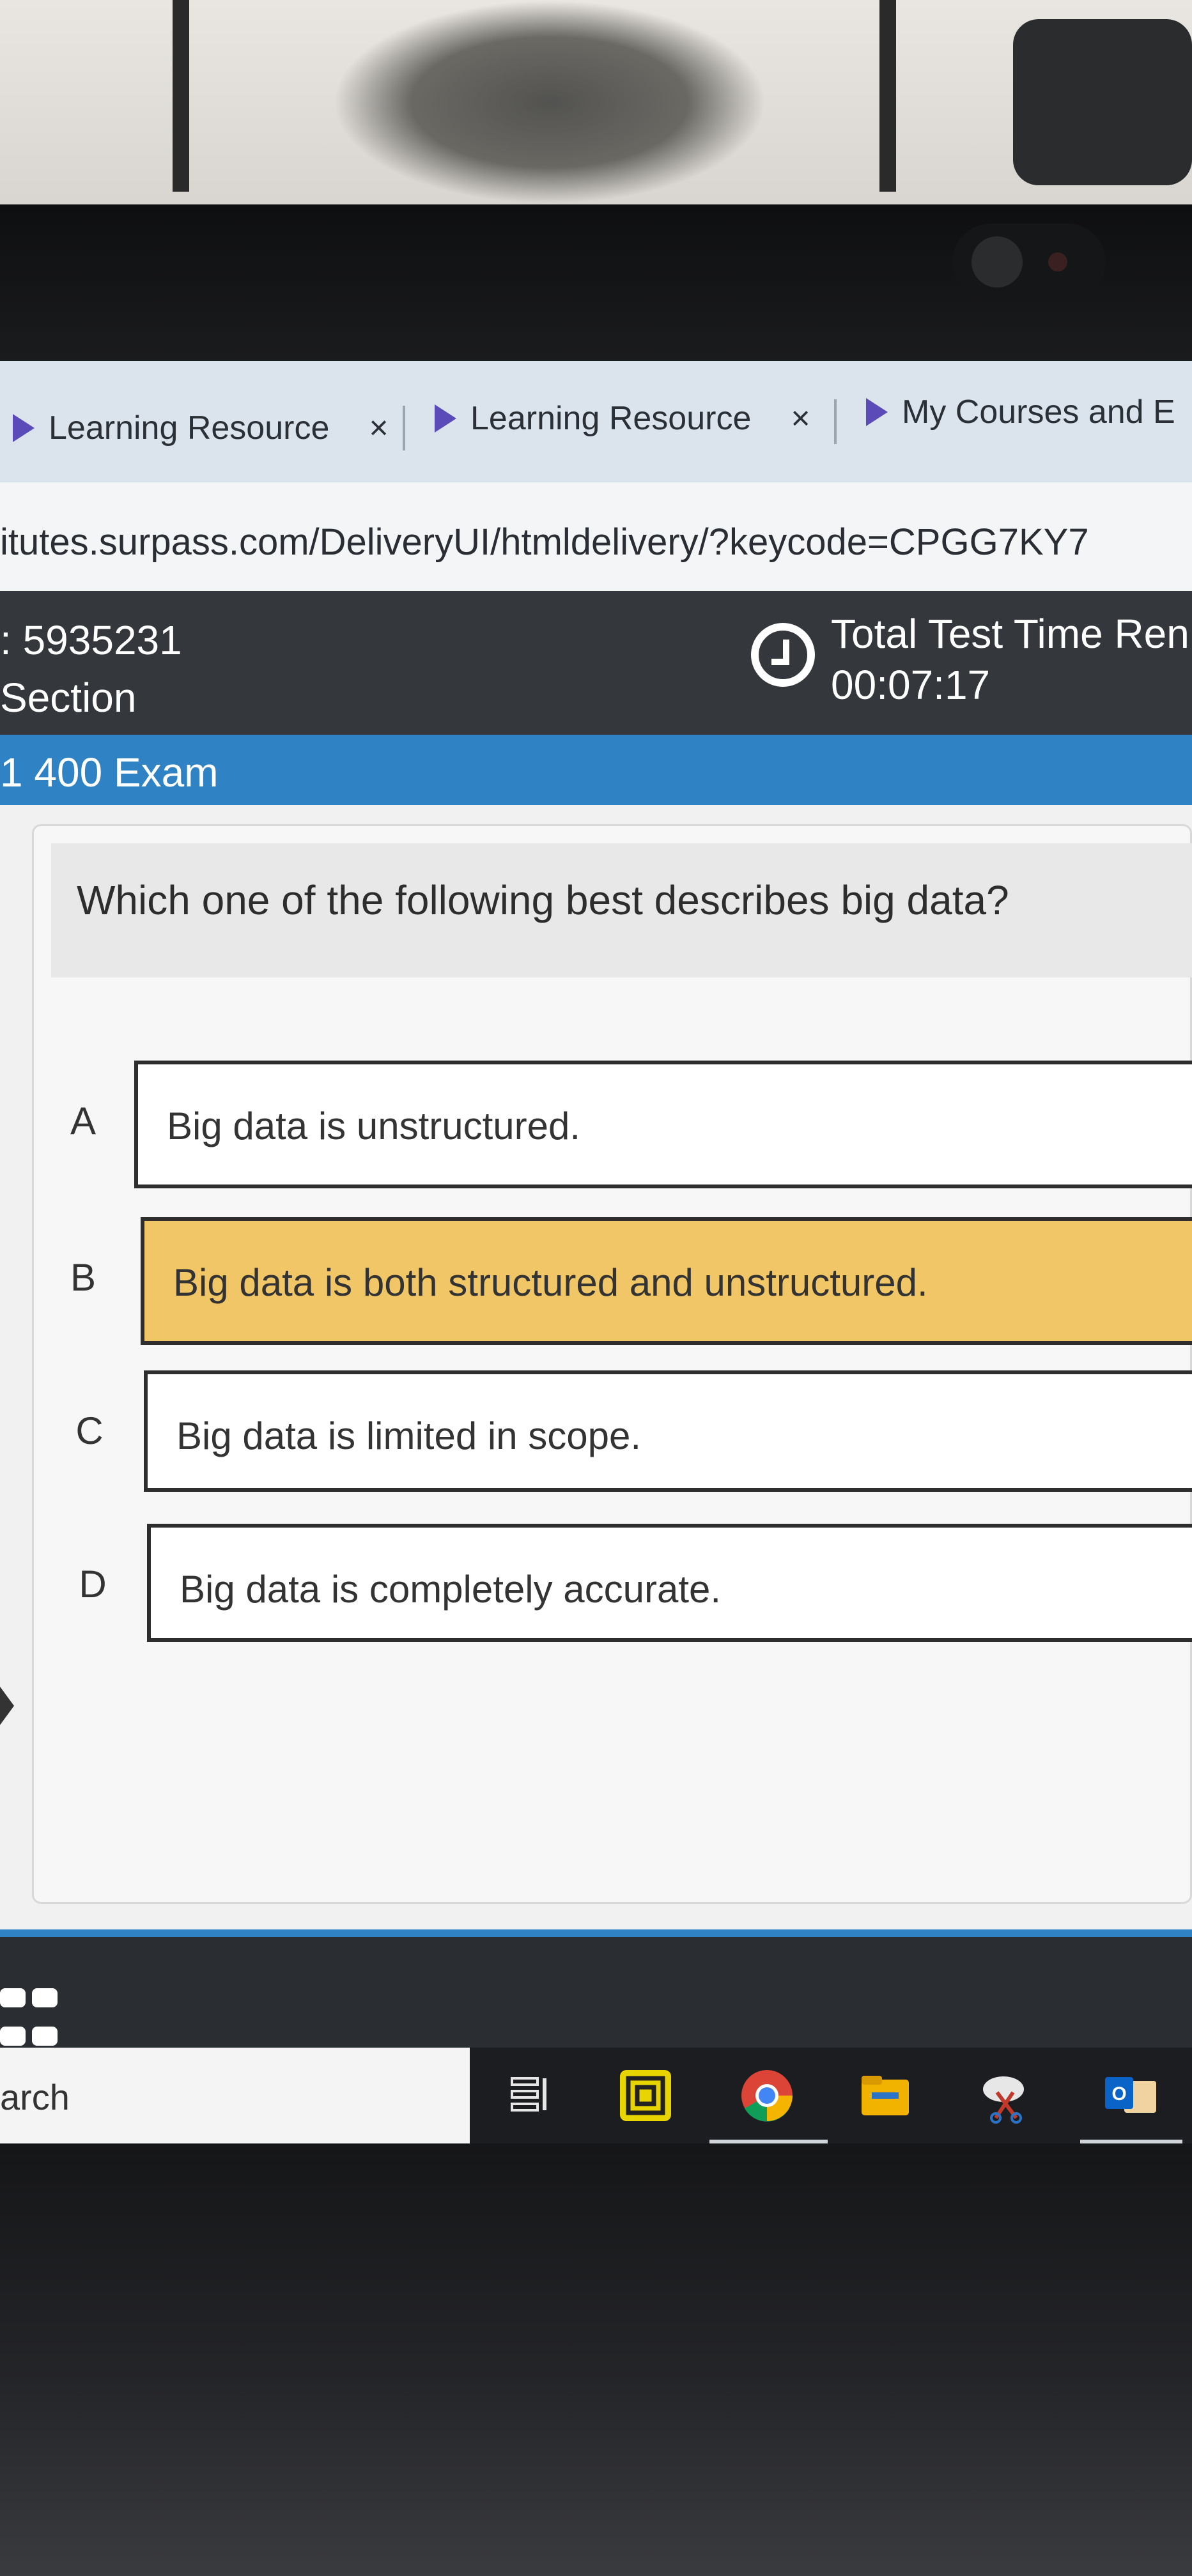 The height and width of the screenshot is (2576, 1192). Describe the element at coordinates (668, 1431) in the screenshot. I see `option-box: Big data is limited in scope.` at that location.